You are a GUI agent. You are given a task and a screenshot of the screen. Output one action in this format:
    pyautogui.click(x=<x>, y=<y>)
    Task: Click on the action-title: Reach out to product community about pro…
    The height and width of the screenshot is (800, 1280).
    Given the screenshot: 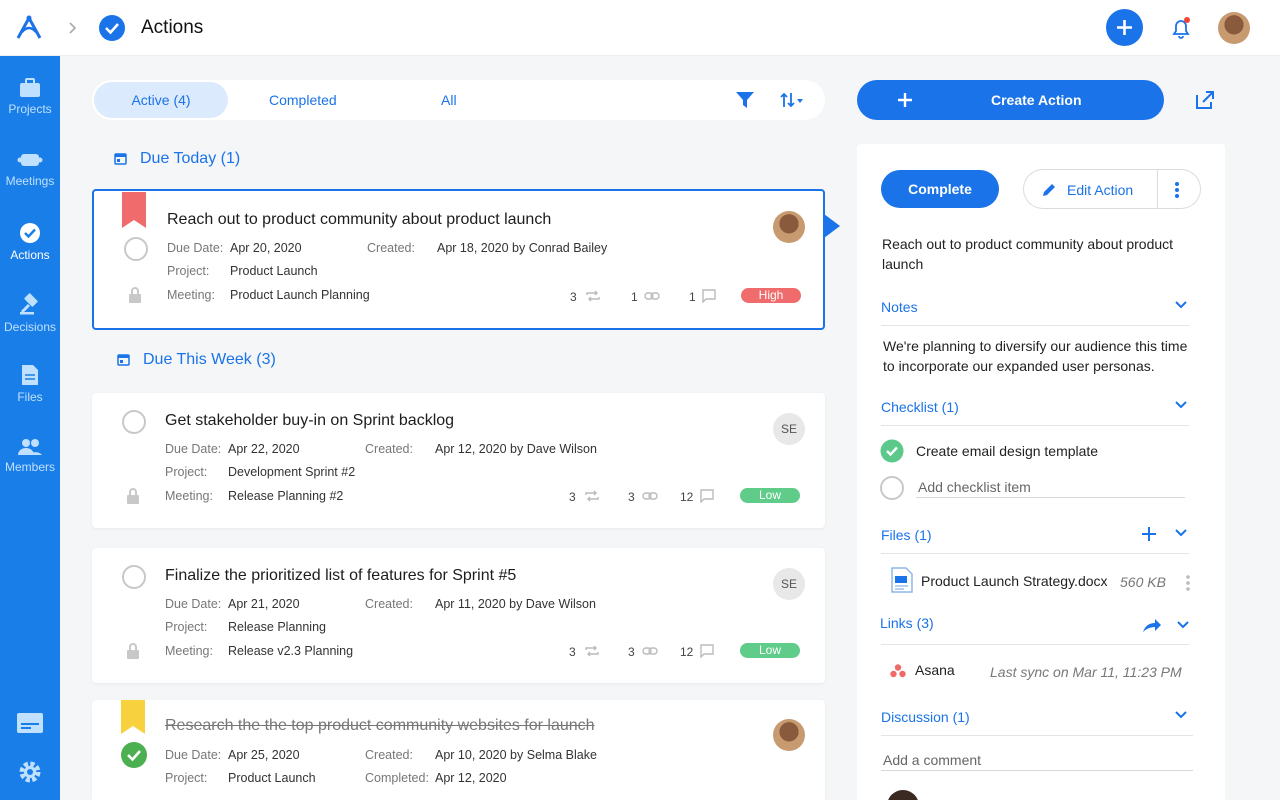 What is the action you would take?
    pyautogui.click(x=359, y=220)
    